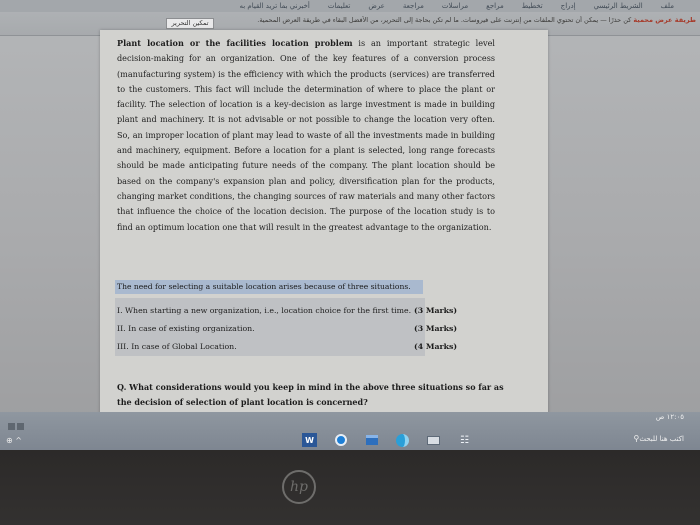  What do you see at coordinates (455, 6) in the screenshot?
I see `ribbon-tab: مراسلات` at bounding box center [455, 6].